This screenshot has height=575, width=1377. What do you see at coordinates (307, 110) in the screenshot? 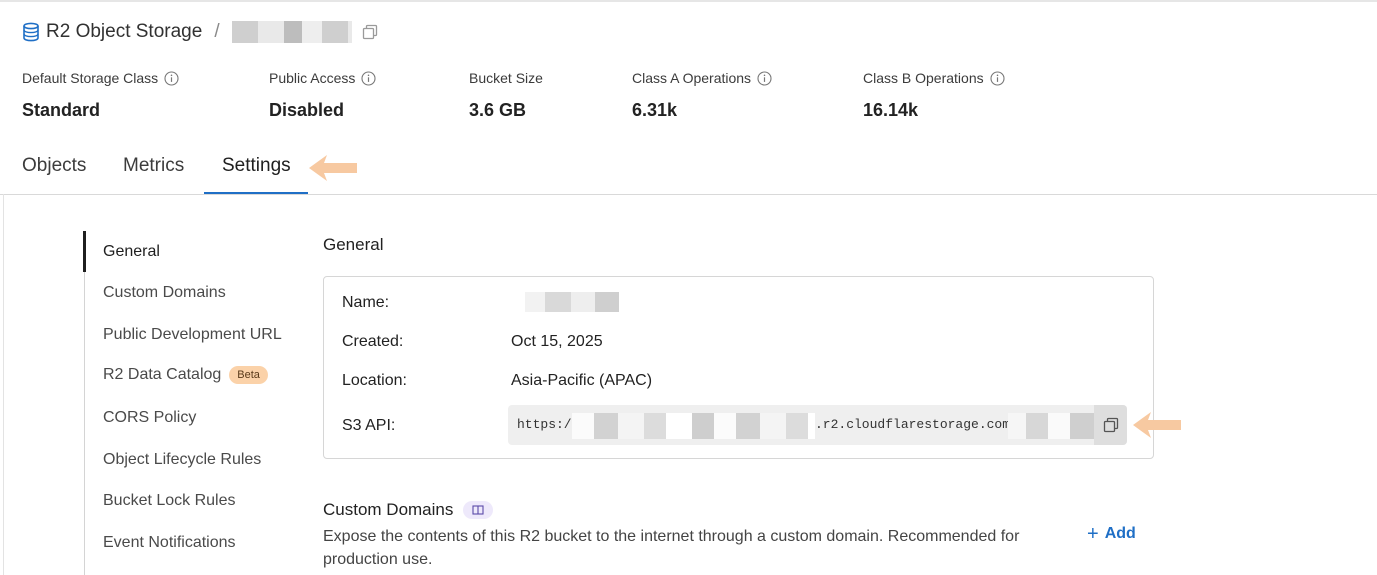
I see `stat-value-public-access: Disabled` at bounding box center [307, 110].